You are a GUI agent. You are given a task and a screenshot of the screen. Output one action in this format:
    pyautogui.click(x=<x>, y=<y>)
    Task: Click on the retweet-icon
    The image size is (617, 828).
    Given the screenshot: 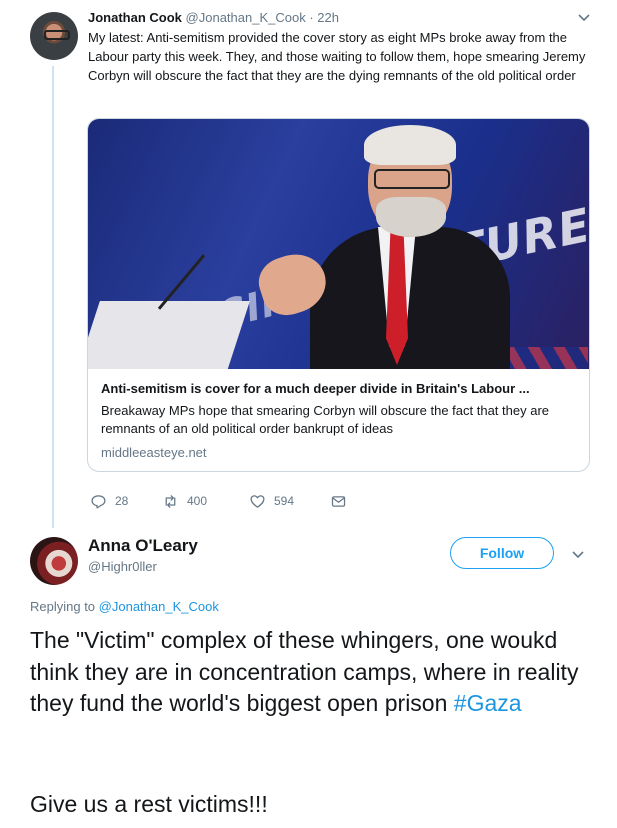 What is the action you would take?
    pyautogui.click(x=170, y=501)
    